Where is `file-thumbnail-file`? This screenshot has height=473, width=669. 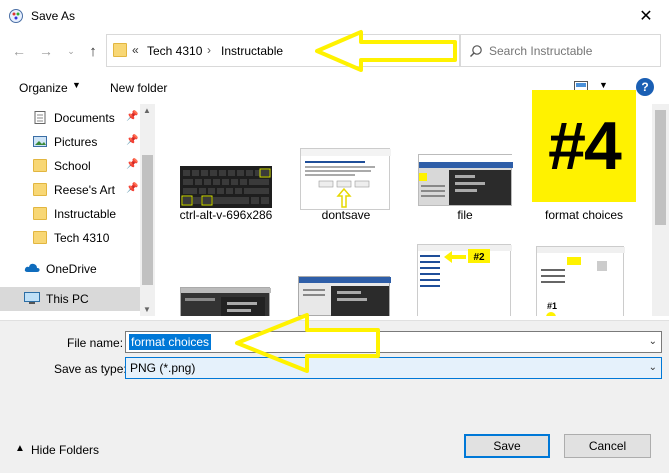
file-thumbnail-file is located at coordinates (465, 180).